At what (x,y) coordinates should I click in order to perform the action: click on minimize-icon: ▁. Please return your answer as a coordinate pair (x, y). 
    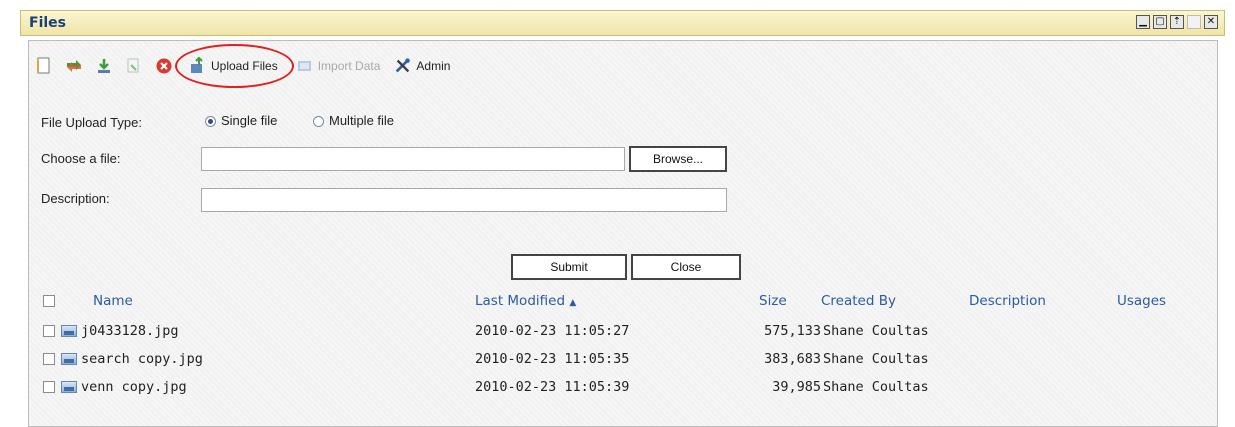
    Looking at the image, I should click on (1143, 22).